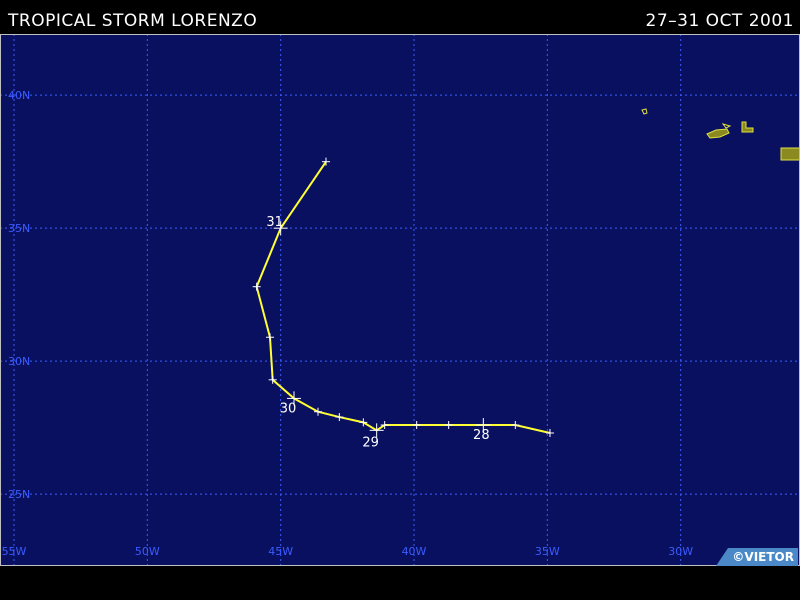 This screenshot has height=600, width=800. Describe the element at coordinates (481, 435) in the screenshot. I see `day-label: 28` at that location.